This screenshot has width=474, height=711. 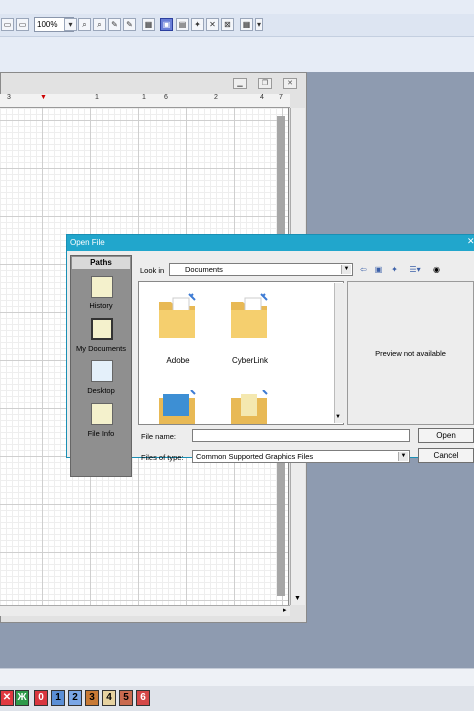 I want to click on horizontal-ruler: 3 ▼ 1 1 6 2 4 7, so click(x=145, y=101).